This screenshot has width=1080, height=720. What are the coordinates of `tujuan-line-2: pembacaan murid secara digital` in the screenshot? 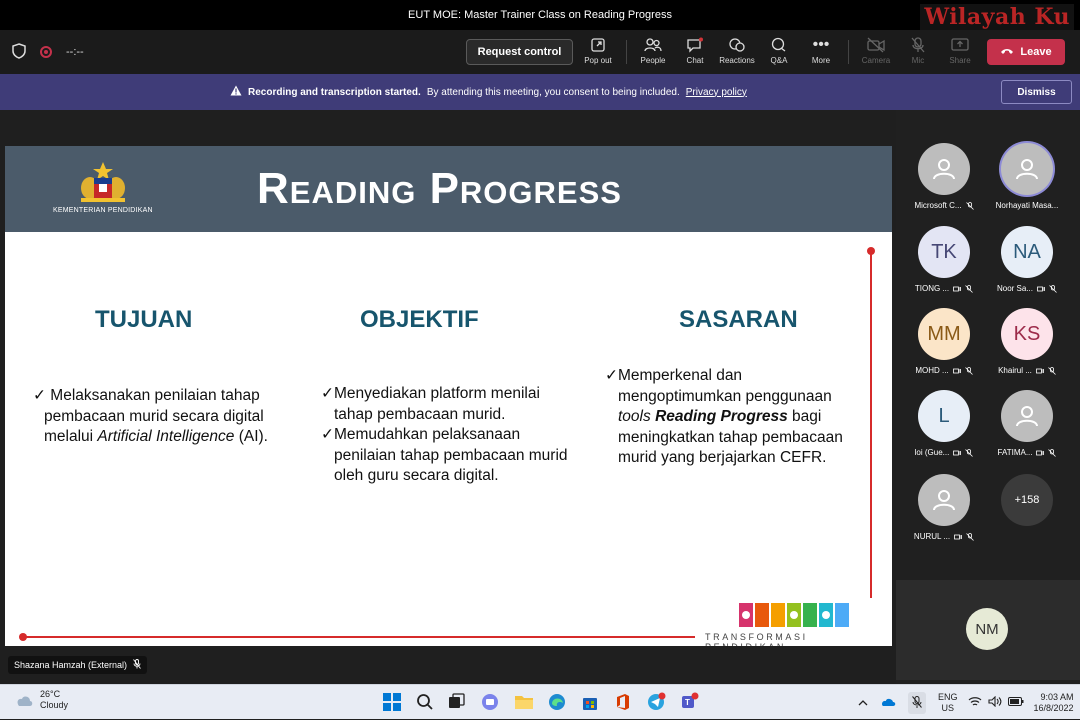 It's located at (154, 416).